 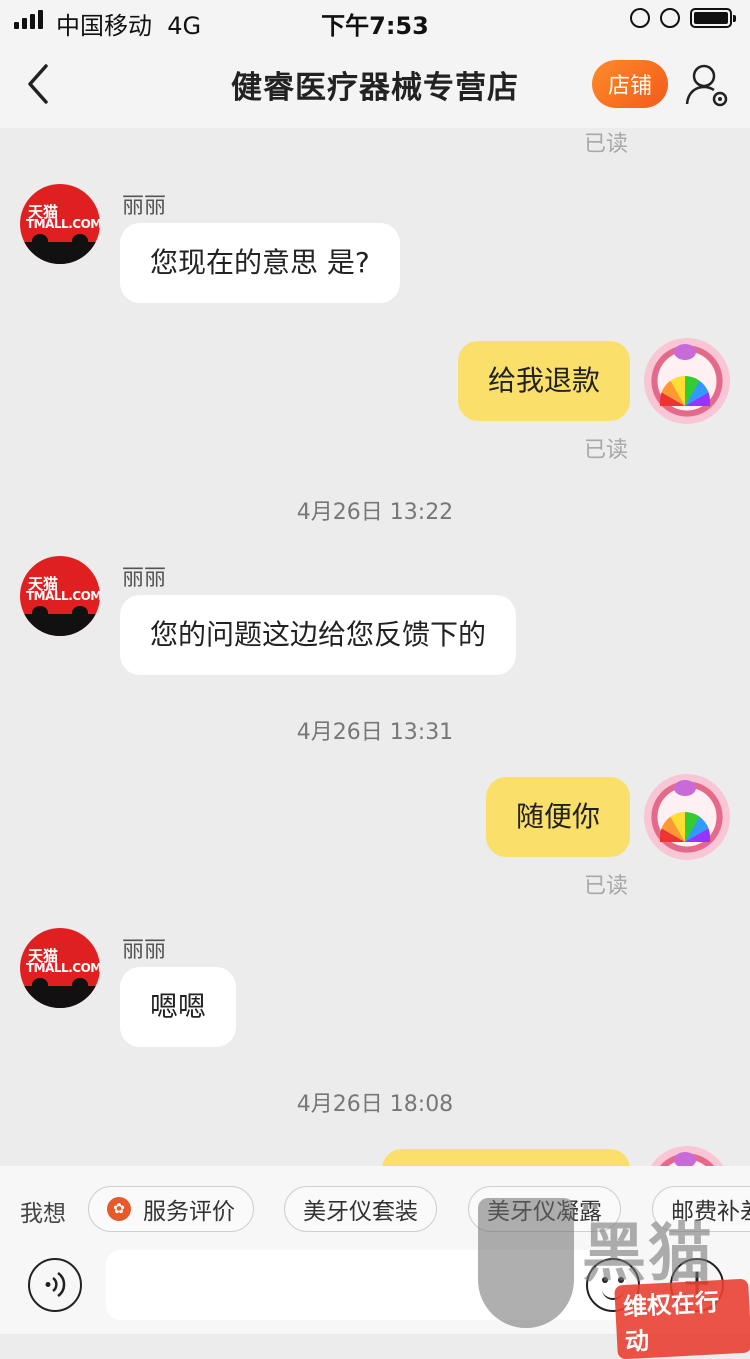 What do you see at coordinates (171, 1209) in the screenshot?
I see `chip-service-rating: ✿ 服务评价` at bounding box center [171, 1209].